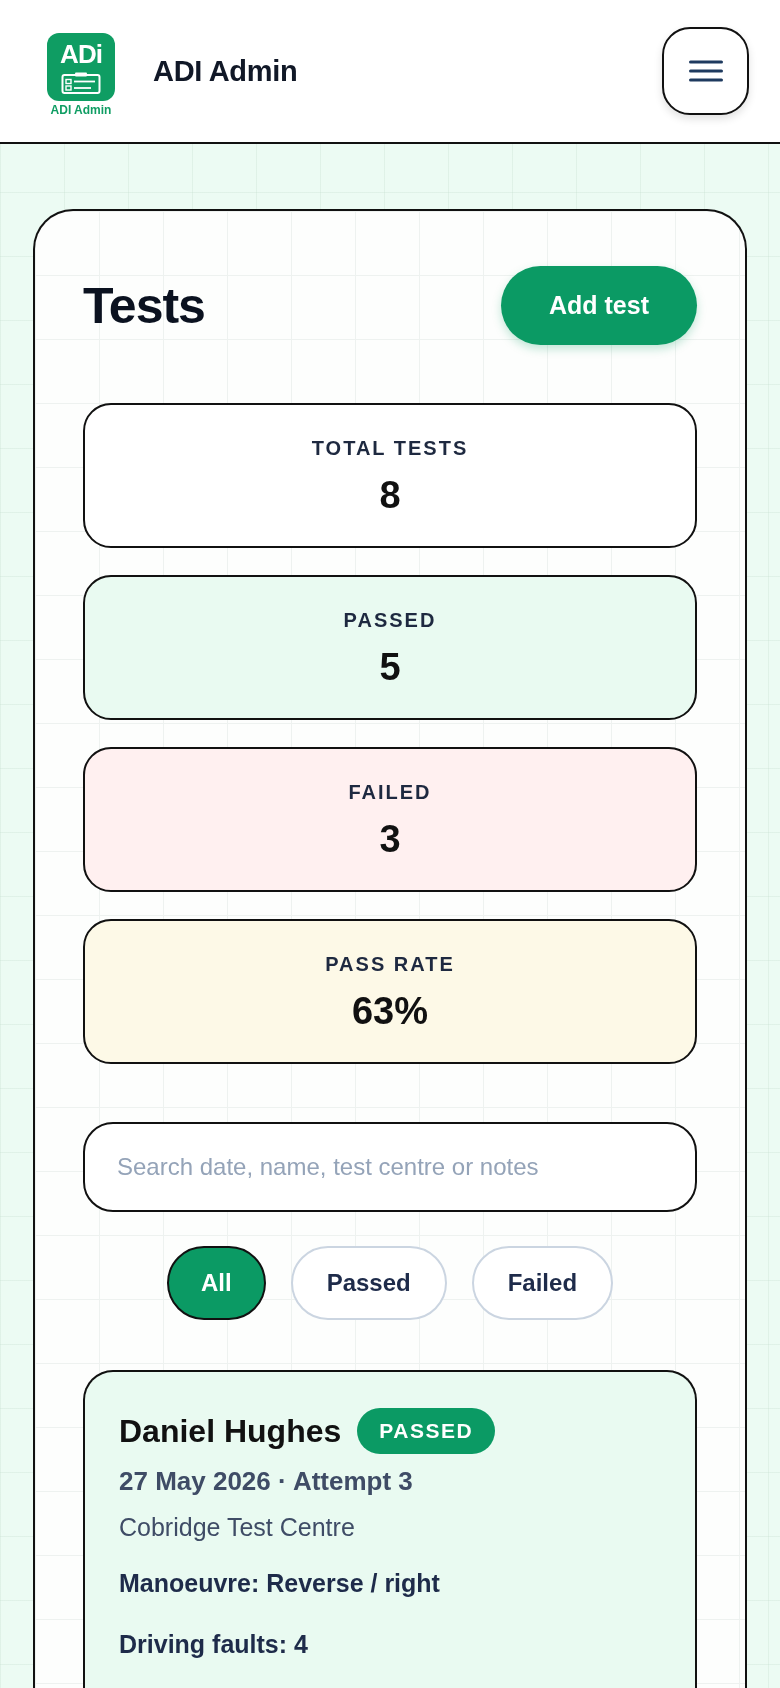 The height and width of the screenshot is (1688, 780). What do you see at coordinates (213, 1644) in the screenshot?
I see `driving-faults-text: Driving faults: 4` at bounding box center [213, 1644].